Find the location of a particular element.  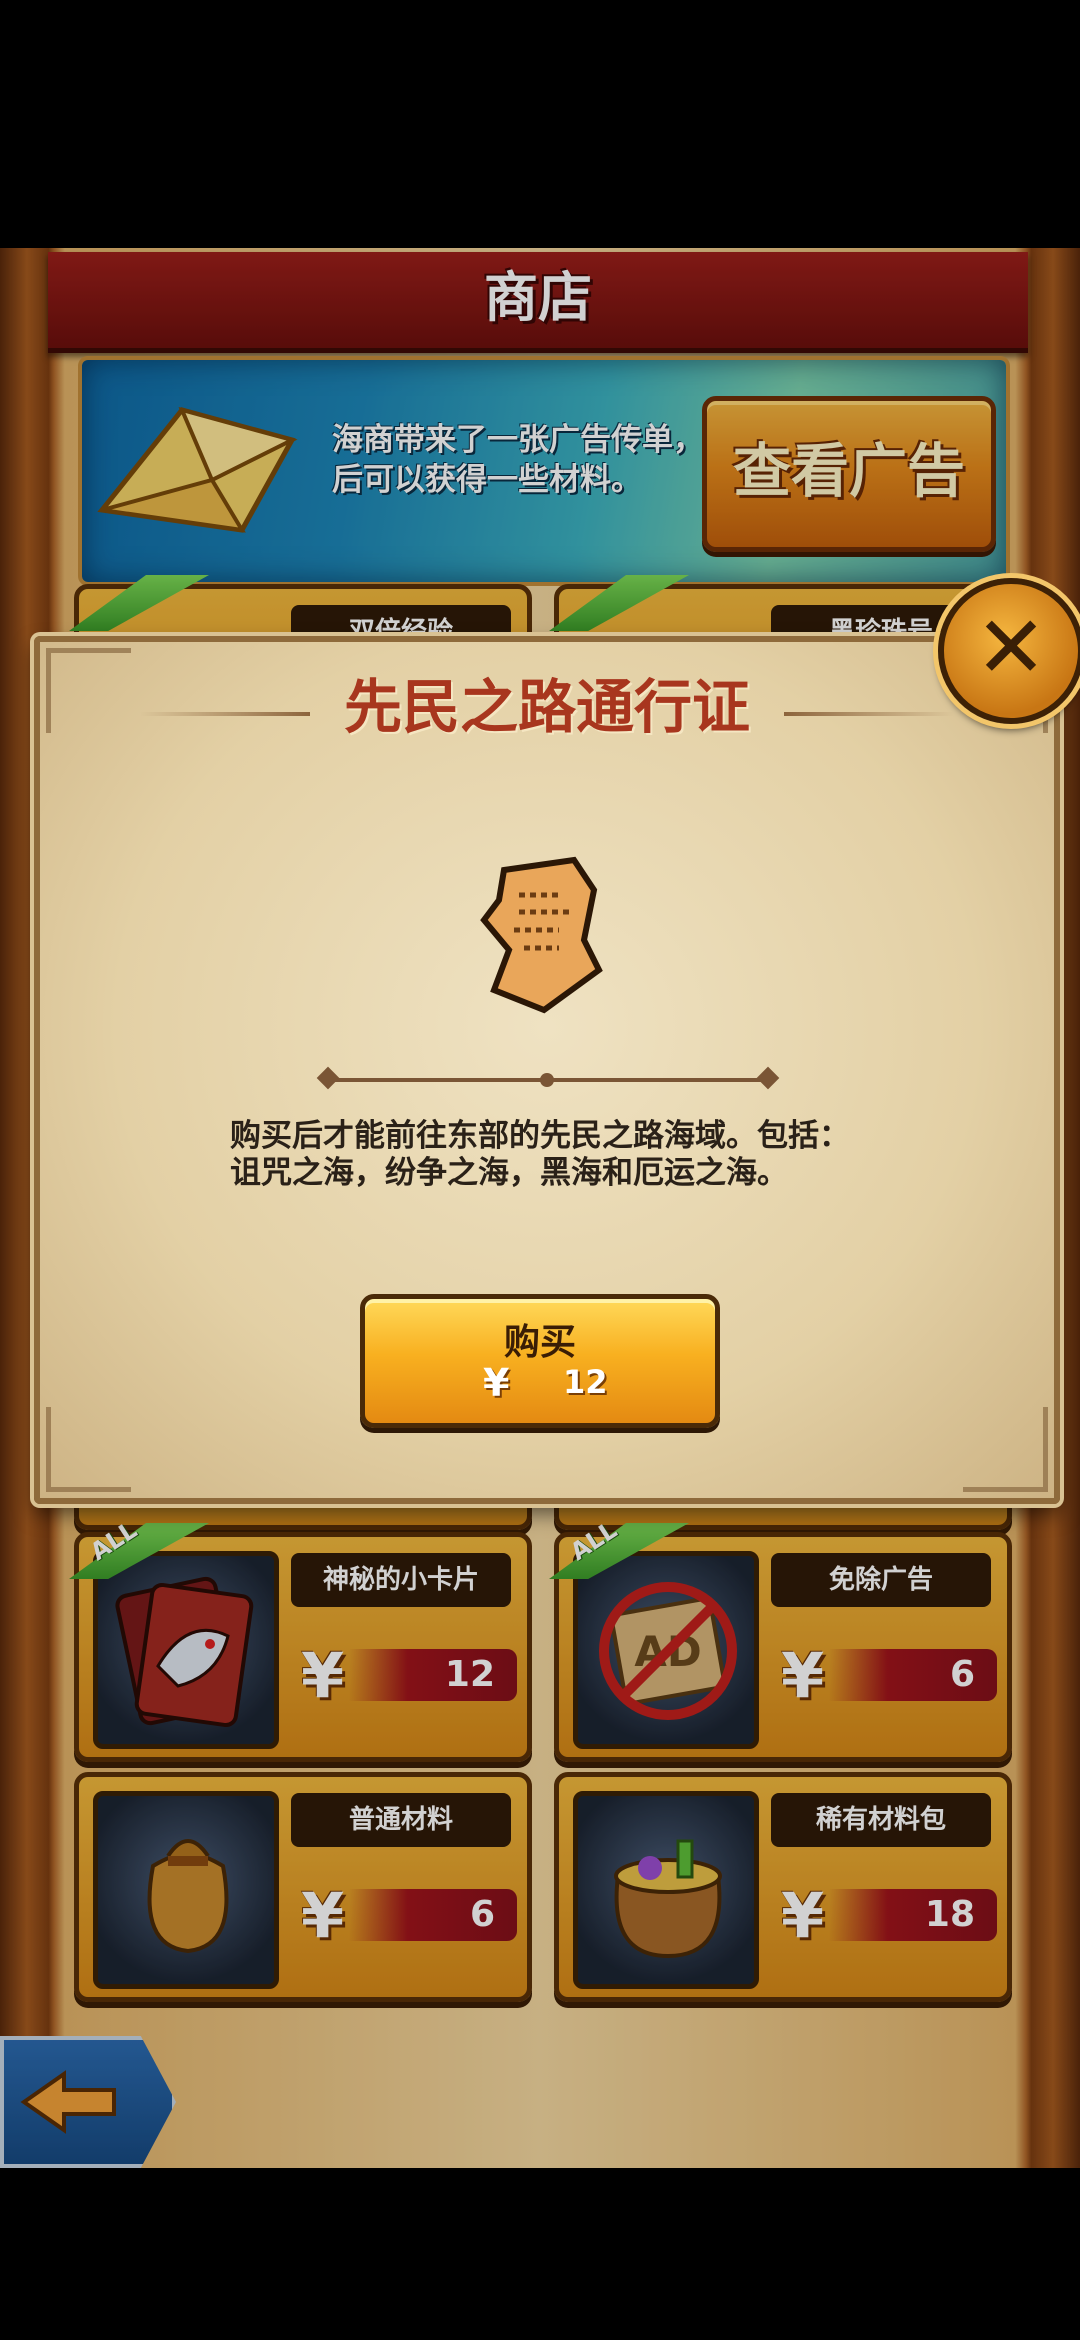

close-button: ✕ is located at coordinates (1009, 651).